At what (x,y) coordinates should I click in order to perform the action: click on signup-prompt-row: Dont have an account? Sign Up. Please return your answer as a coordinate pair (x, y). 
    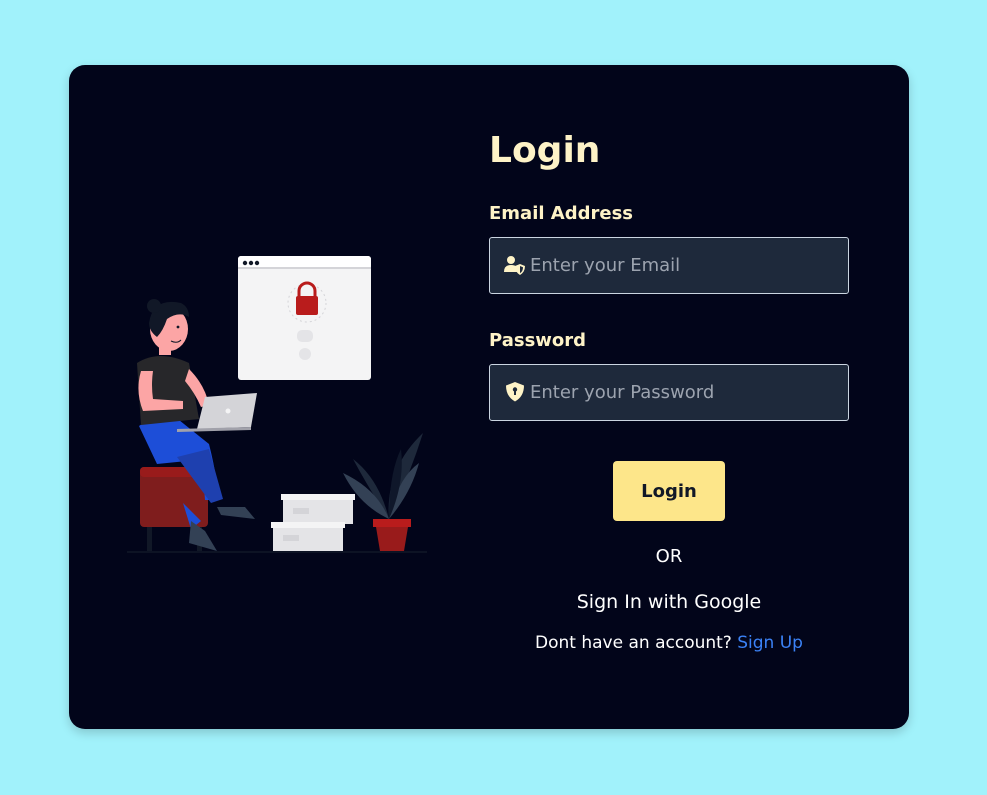
    Looking at the image, I should click on (669, 643).